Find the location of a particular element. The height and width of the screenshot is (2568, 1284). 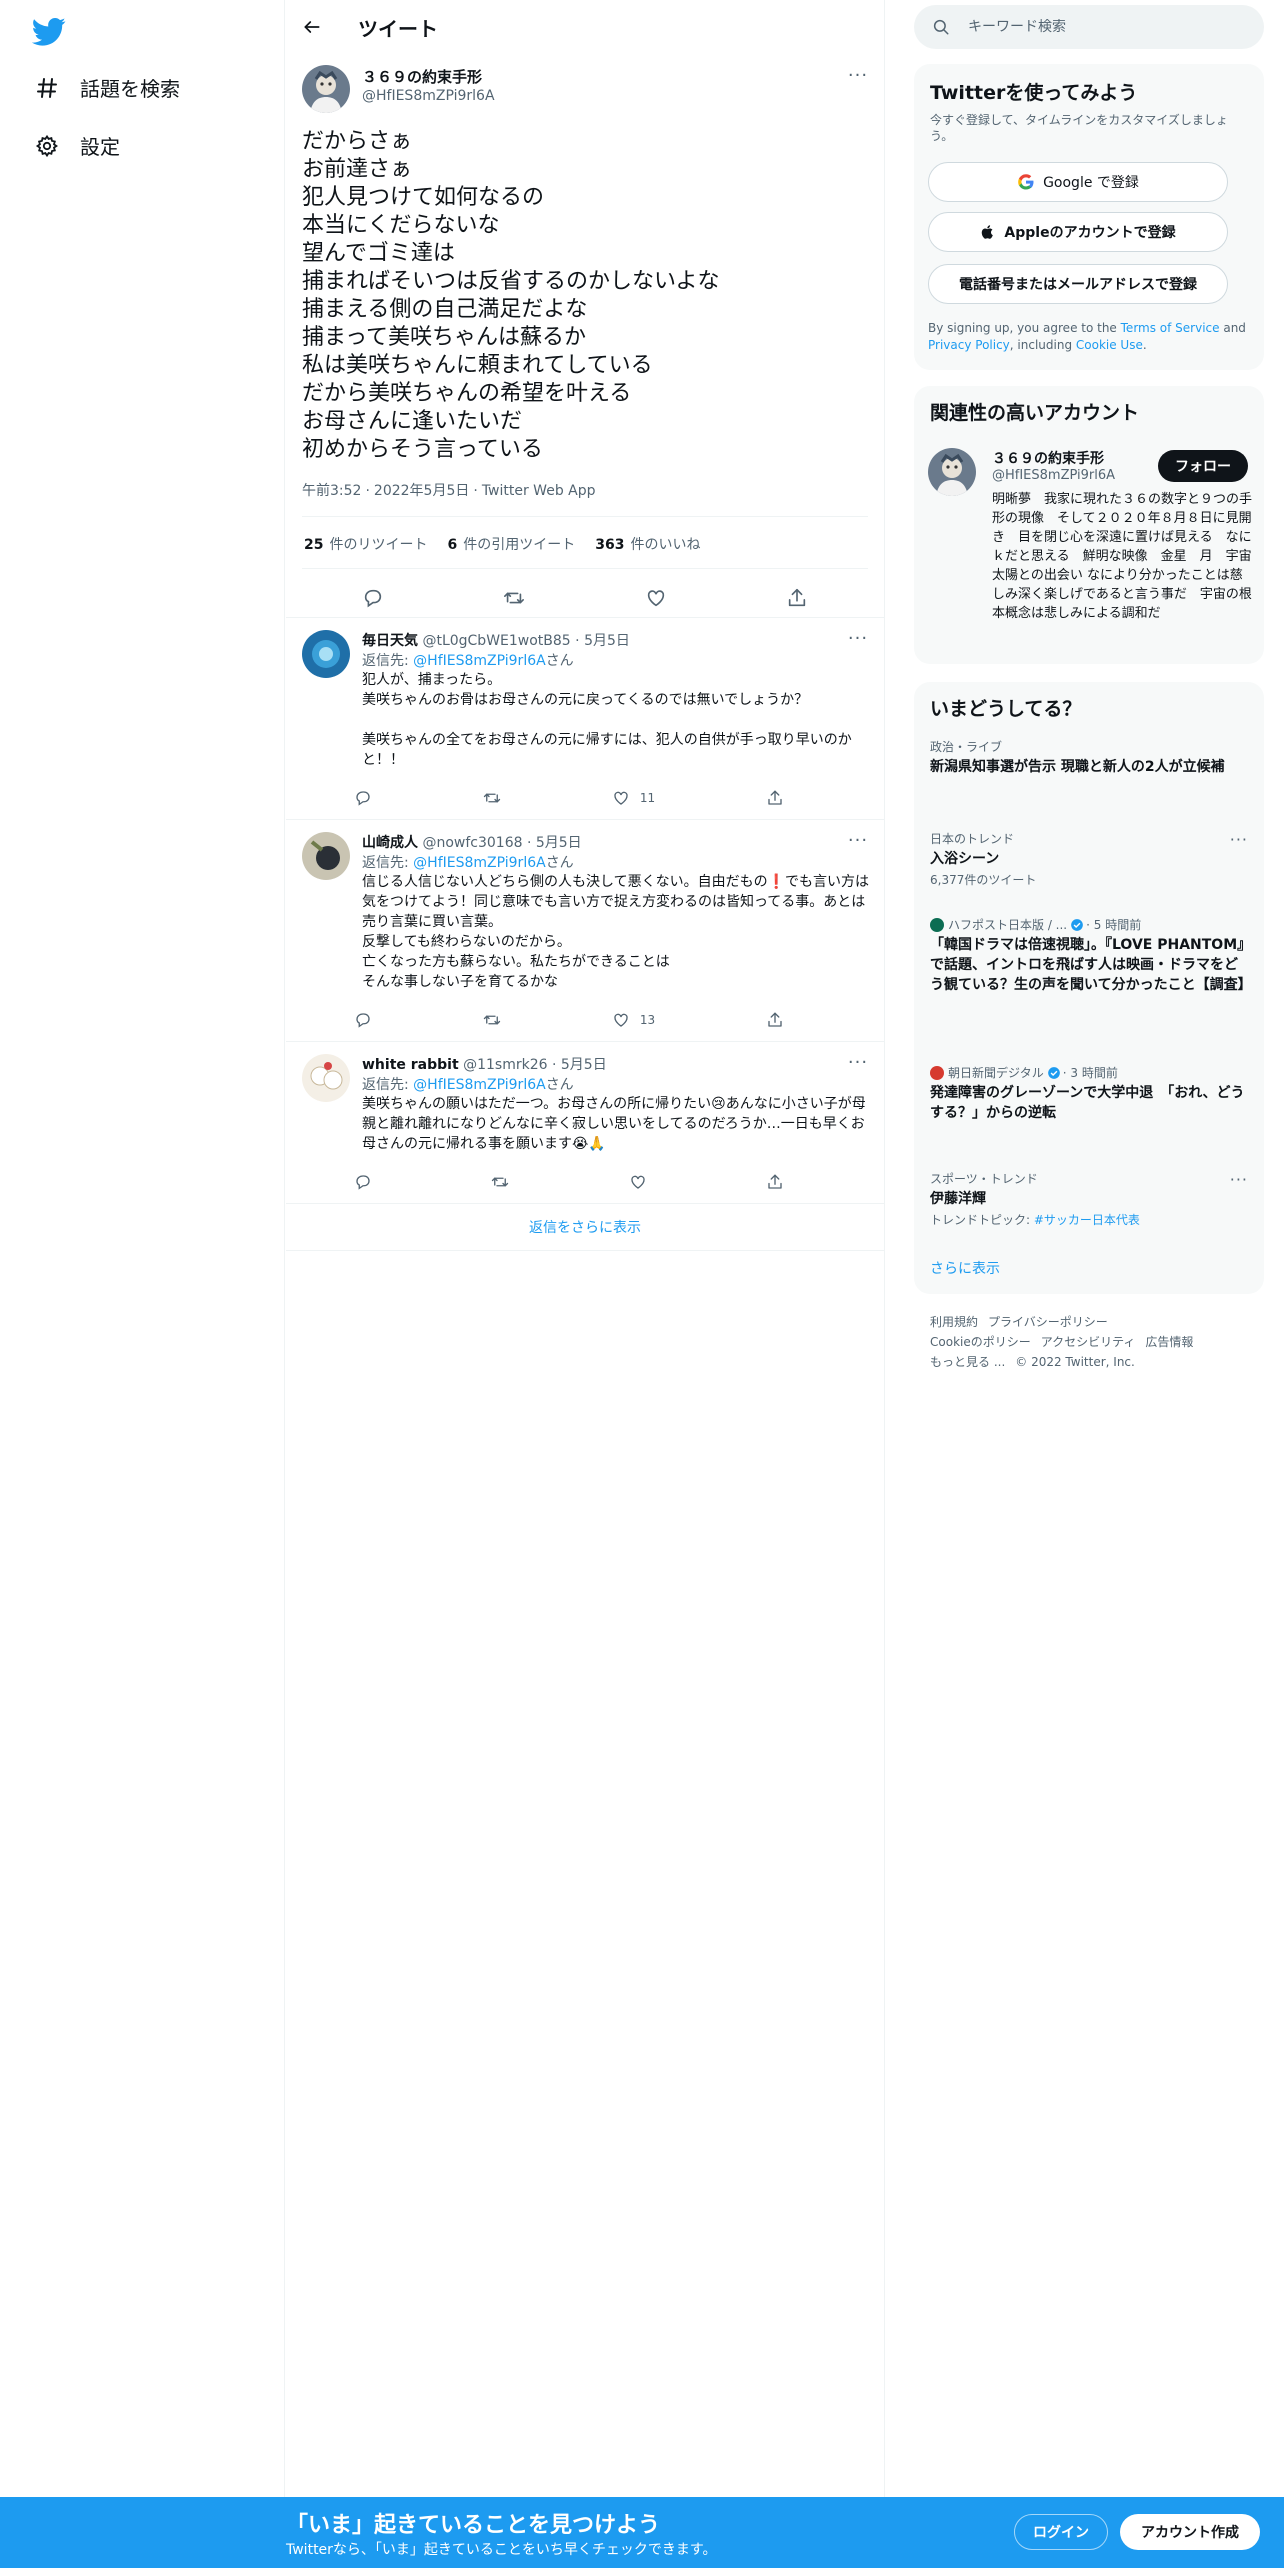

follow-button: フォロー is located at coordinates (1203, 466).